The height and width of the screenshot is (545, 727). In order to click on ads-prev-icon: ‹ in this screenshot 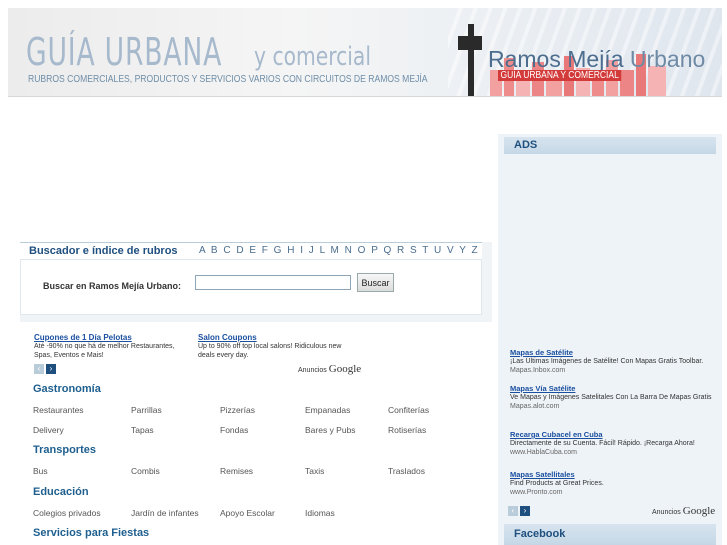, I will do `click(513, 511)`.